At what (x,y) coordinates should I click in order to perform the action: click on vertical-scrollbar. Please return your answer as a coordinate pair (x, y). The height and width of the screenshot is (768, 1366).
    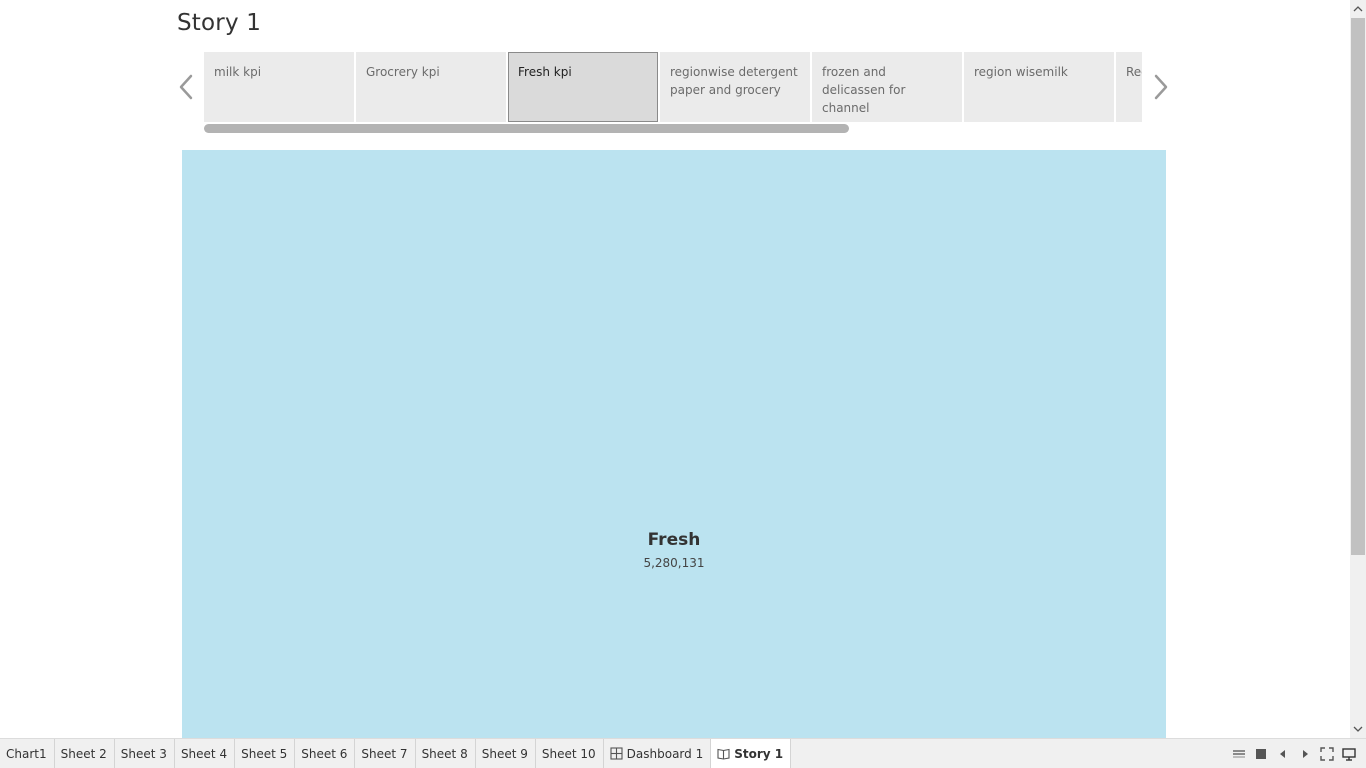
    Looking at the image, I should click on (1358, 369).